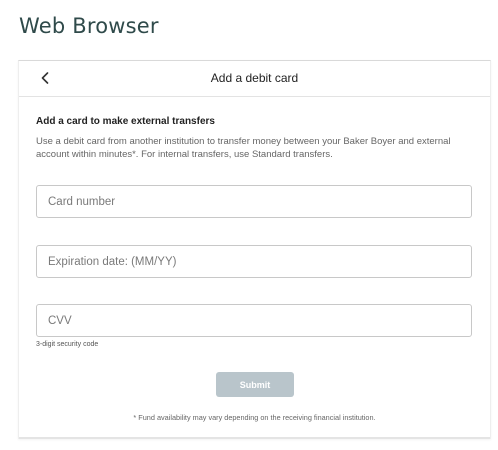 The image size is (498, 450). What do you see at coordinates (67, 344) in the screenshot?
I see `cvv-helper-text: 3-digit security code` at bounding box center [67, 344].